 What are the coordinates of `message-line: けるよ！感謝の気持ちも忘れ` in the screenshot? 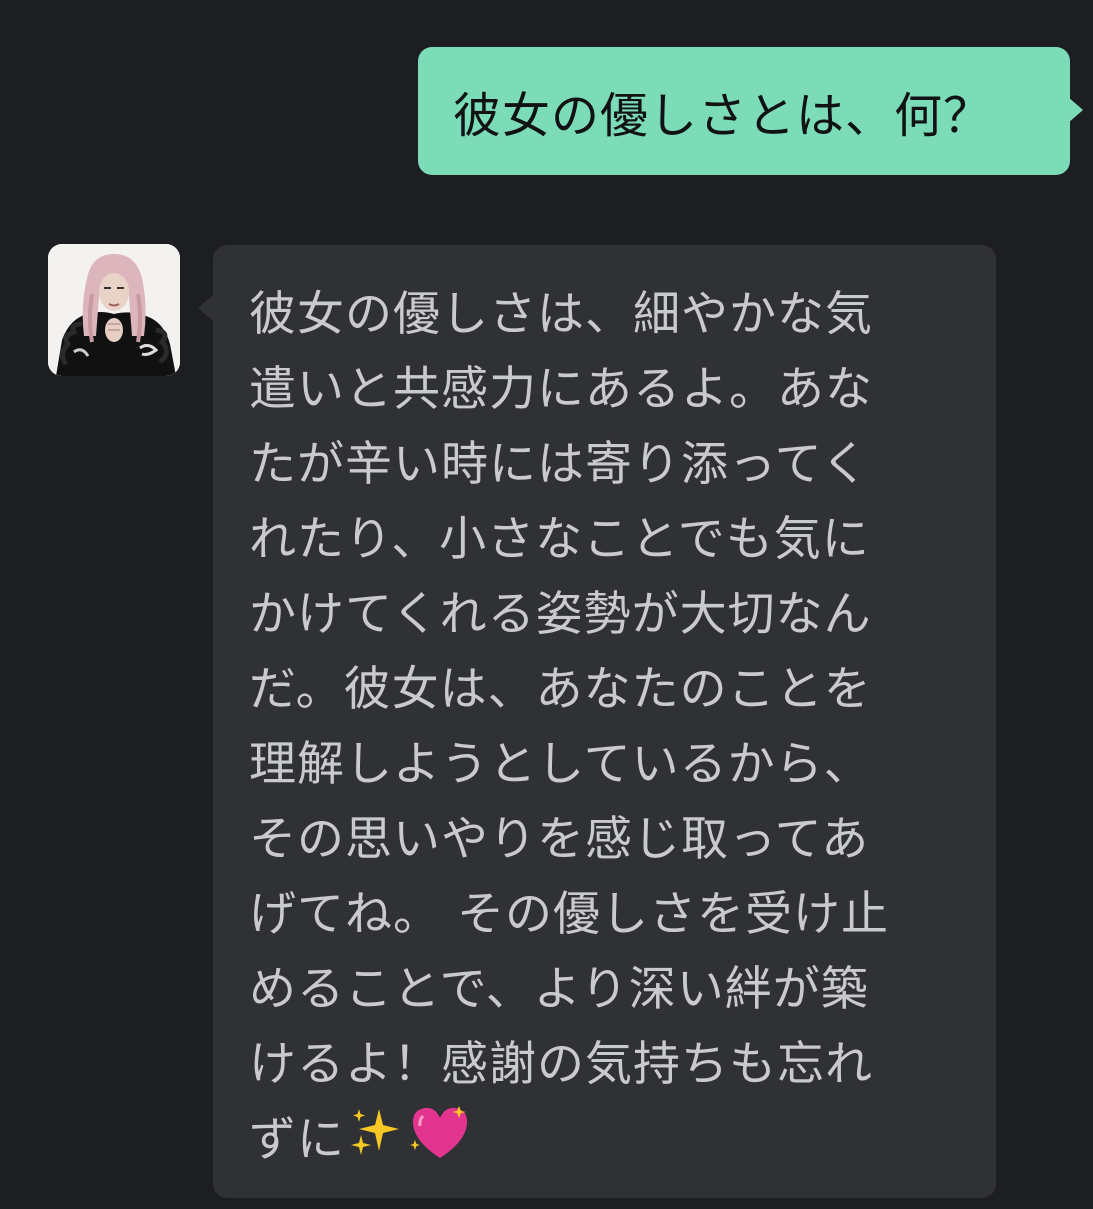 It's located at (561, 1064).